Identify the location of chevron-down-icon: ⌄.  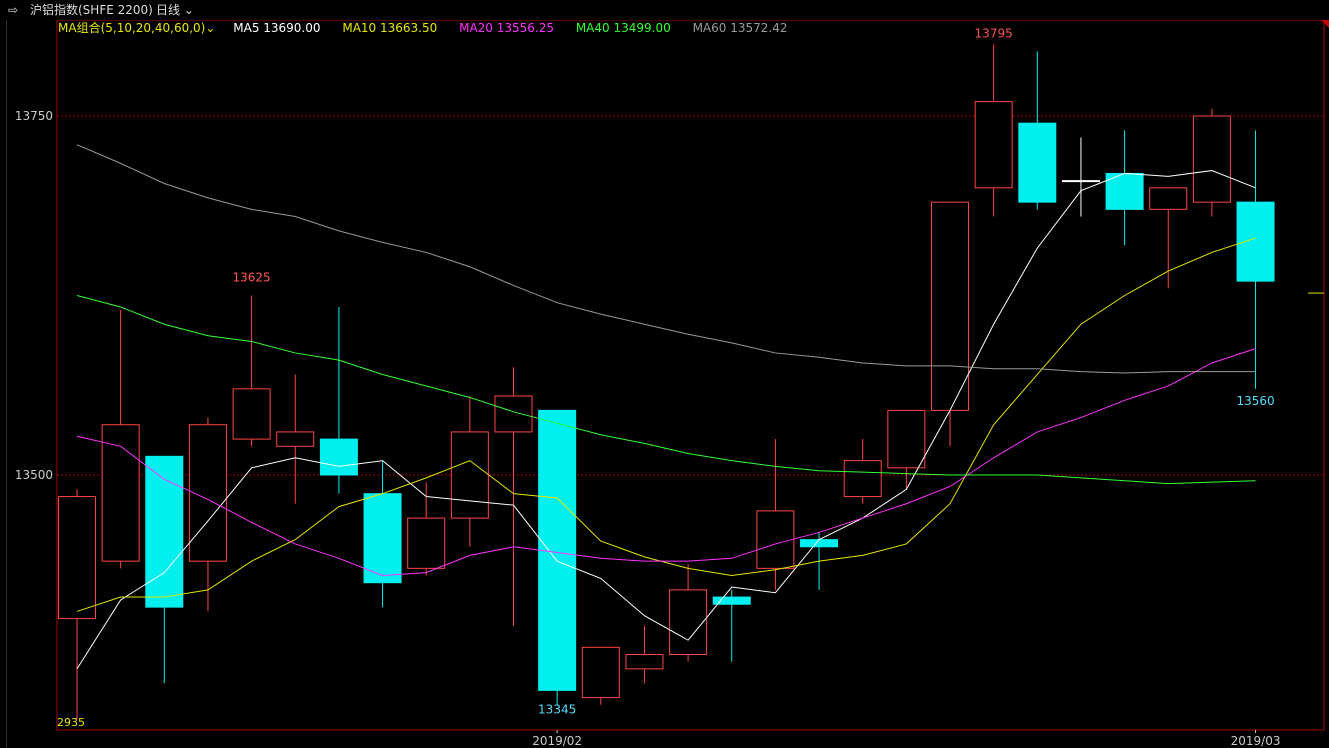
(187, 10).